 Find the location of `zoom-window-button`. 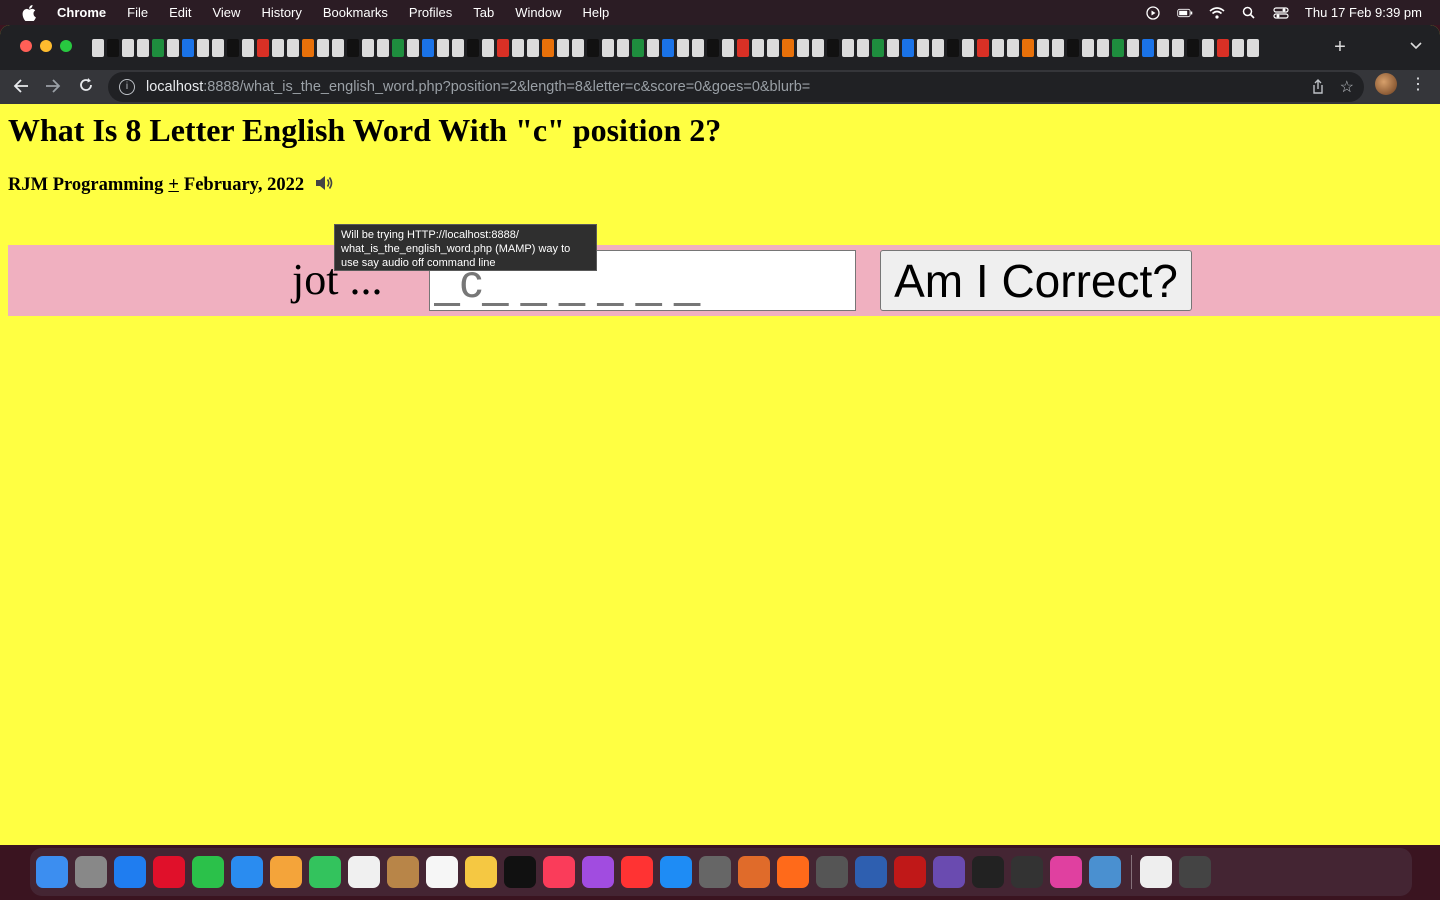

zoom-window-button is located at coordinates (66, 46).